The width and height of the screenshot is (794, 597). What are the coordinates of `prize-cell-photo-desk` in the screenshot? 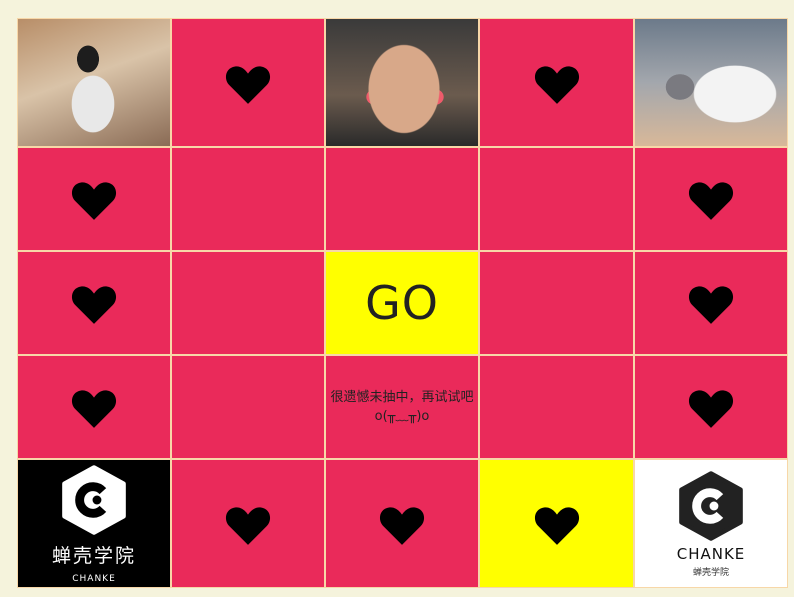 It's located at (94, 82).